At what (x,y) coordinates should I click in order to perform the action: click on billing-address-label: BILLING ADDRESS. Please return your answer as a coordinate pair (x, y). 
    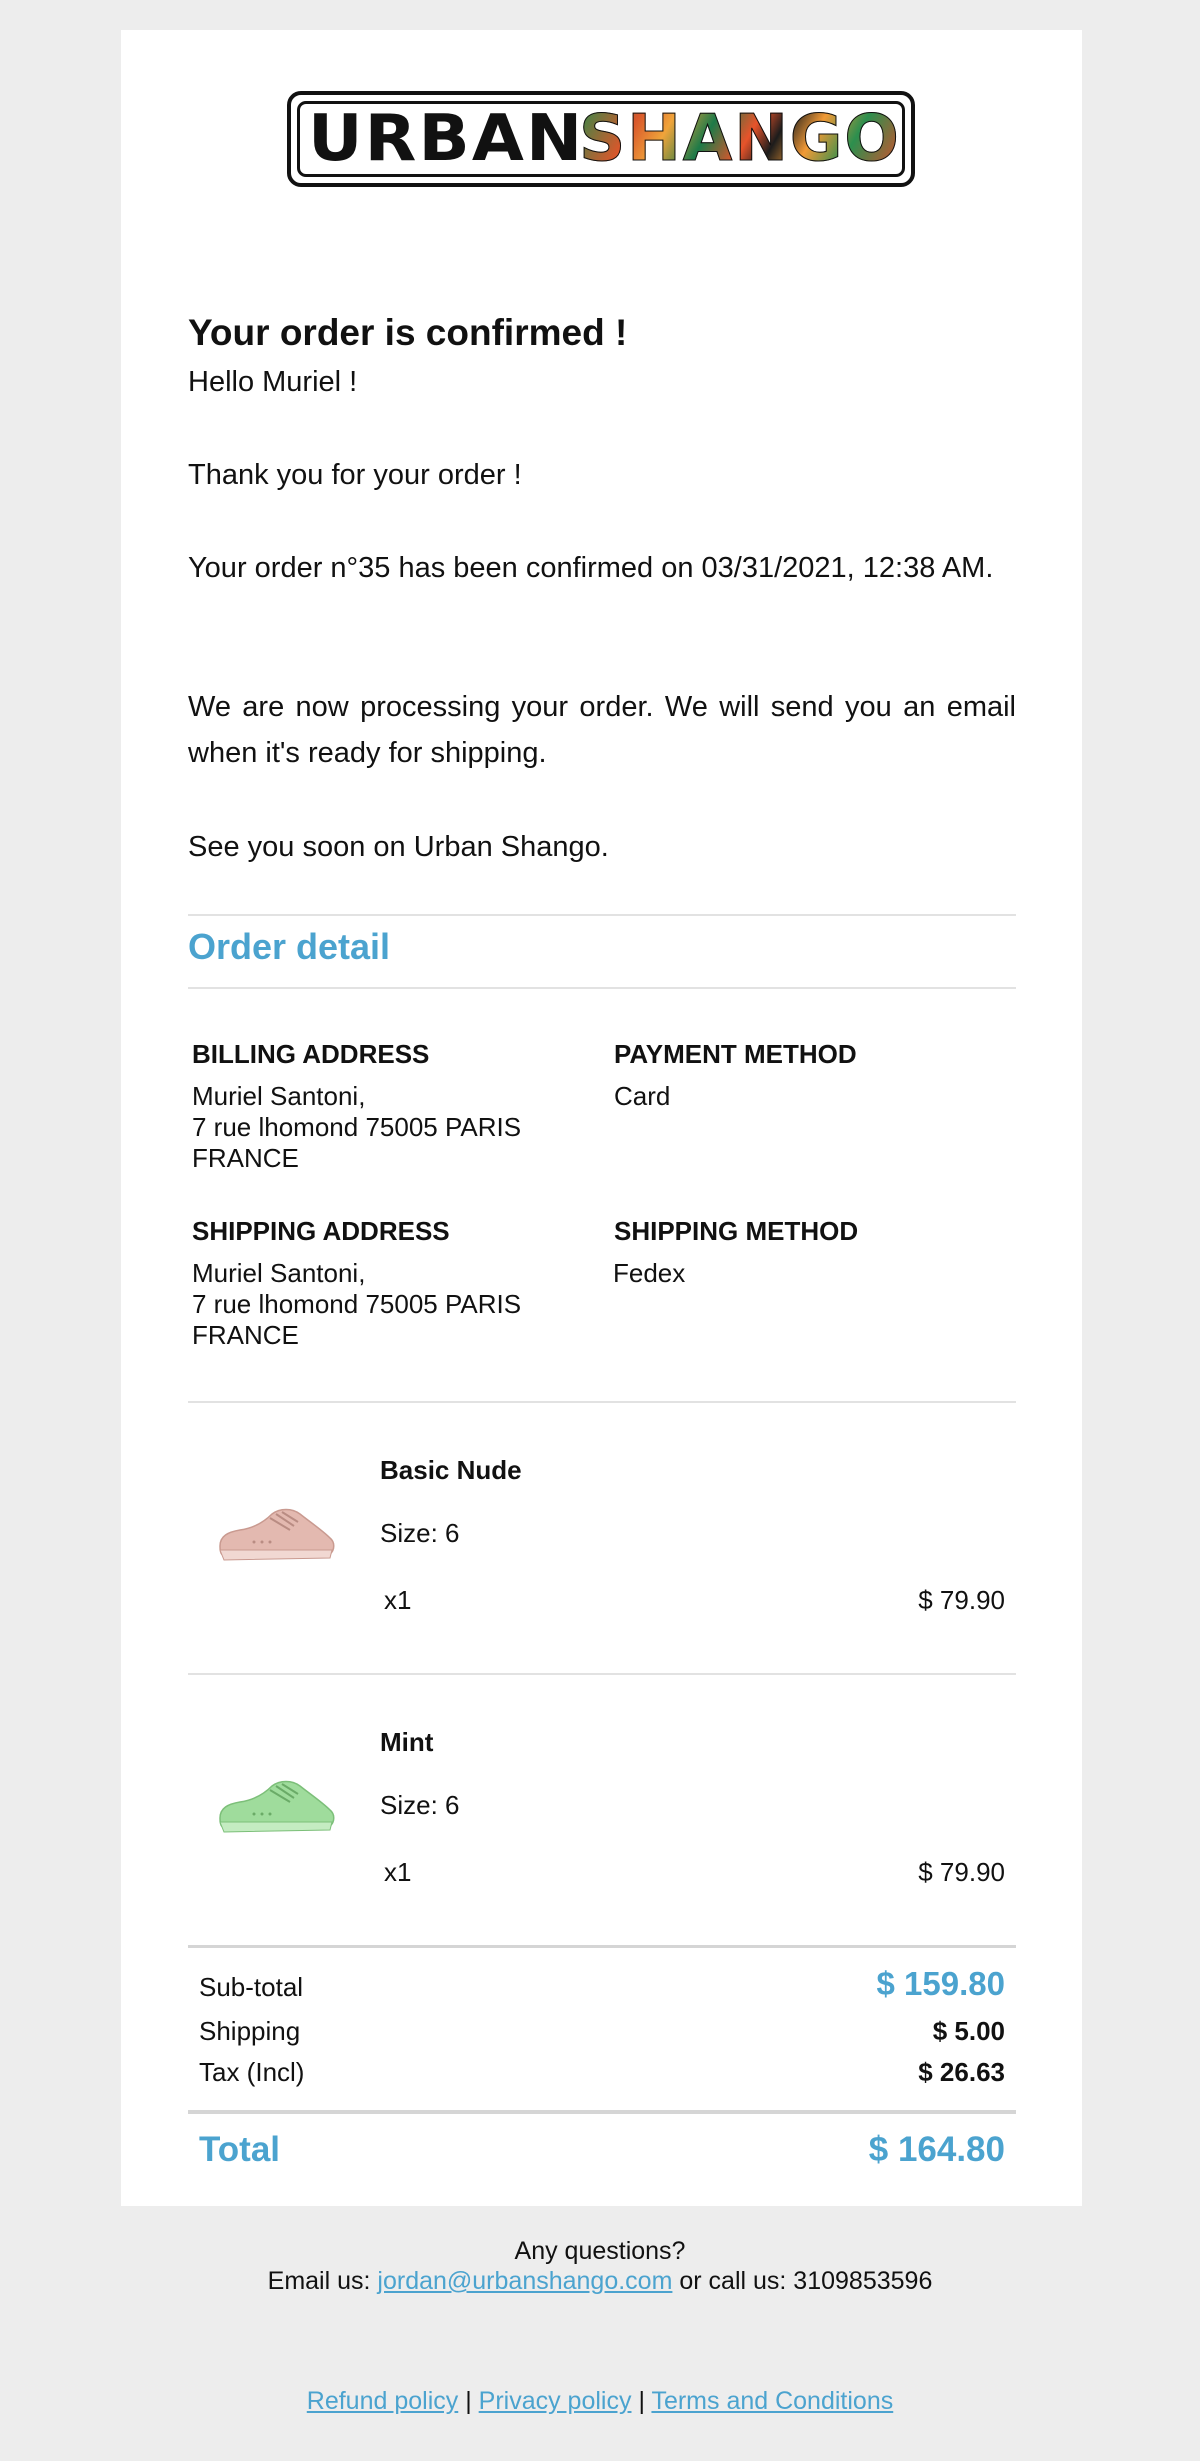
    Looking at the image, I should click on (311, 1054).